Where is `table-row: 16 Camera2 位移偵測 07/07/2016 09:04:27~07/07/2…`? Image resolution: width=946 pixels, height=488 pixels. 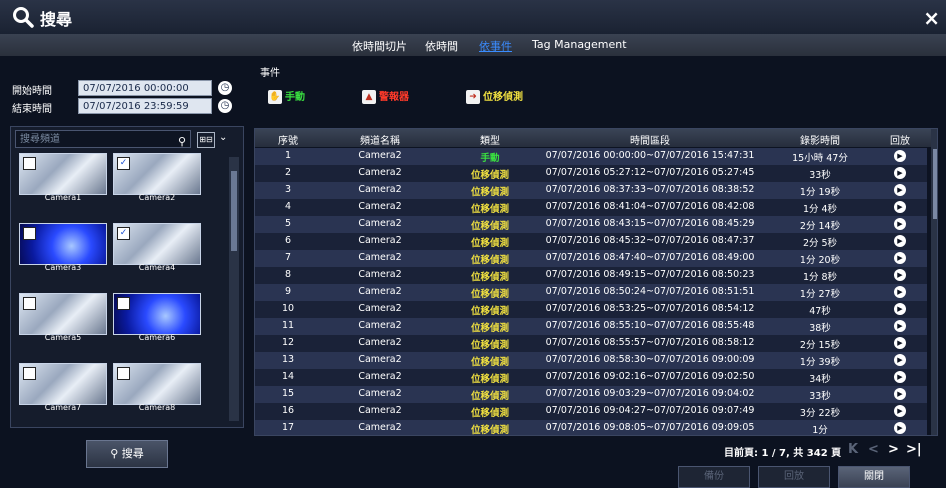 table-row: 16 Camera2 位移偵測 07/07/2016 09:04:27~07/07/2… is located at coordinates (591, 411).